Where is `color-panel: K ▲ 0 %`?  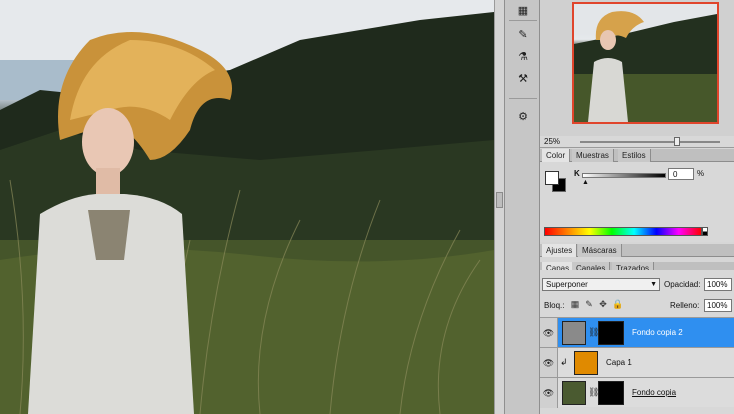 color-panel: K ▲ 0 % is located at coordinates (637, 202).